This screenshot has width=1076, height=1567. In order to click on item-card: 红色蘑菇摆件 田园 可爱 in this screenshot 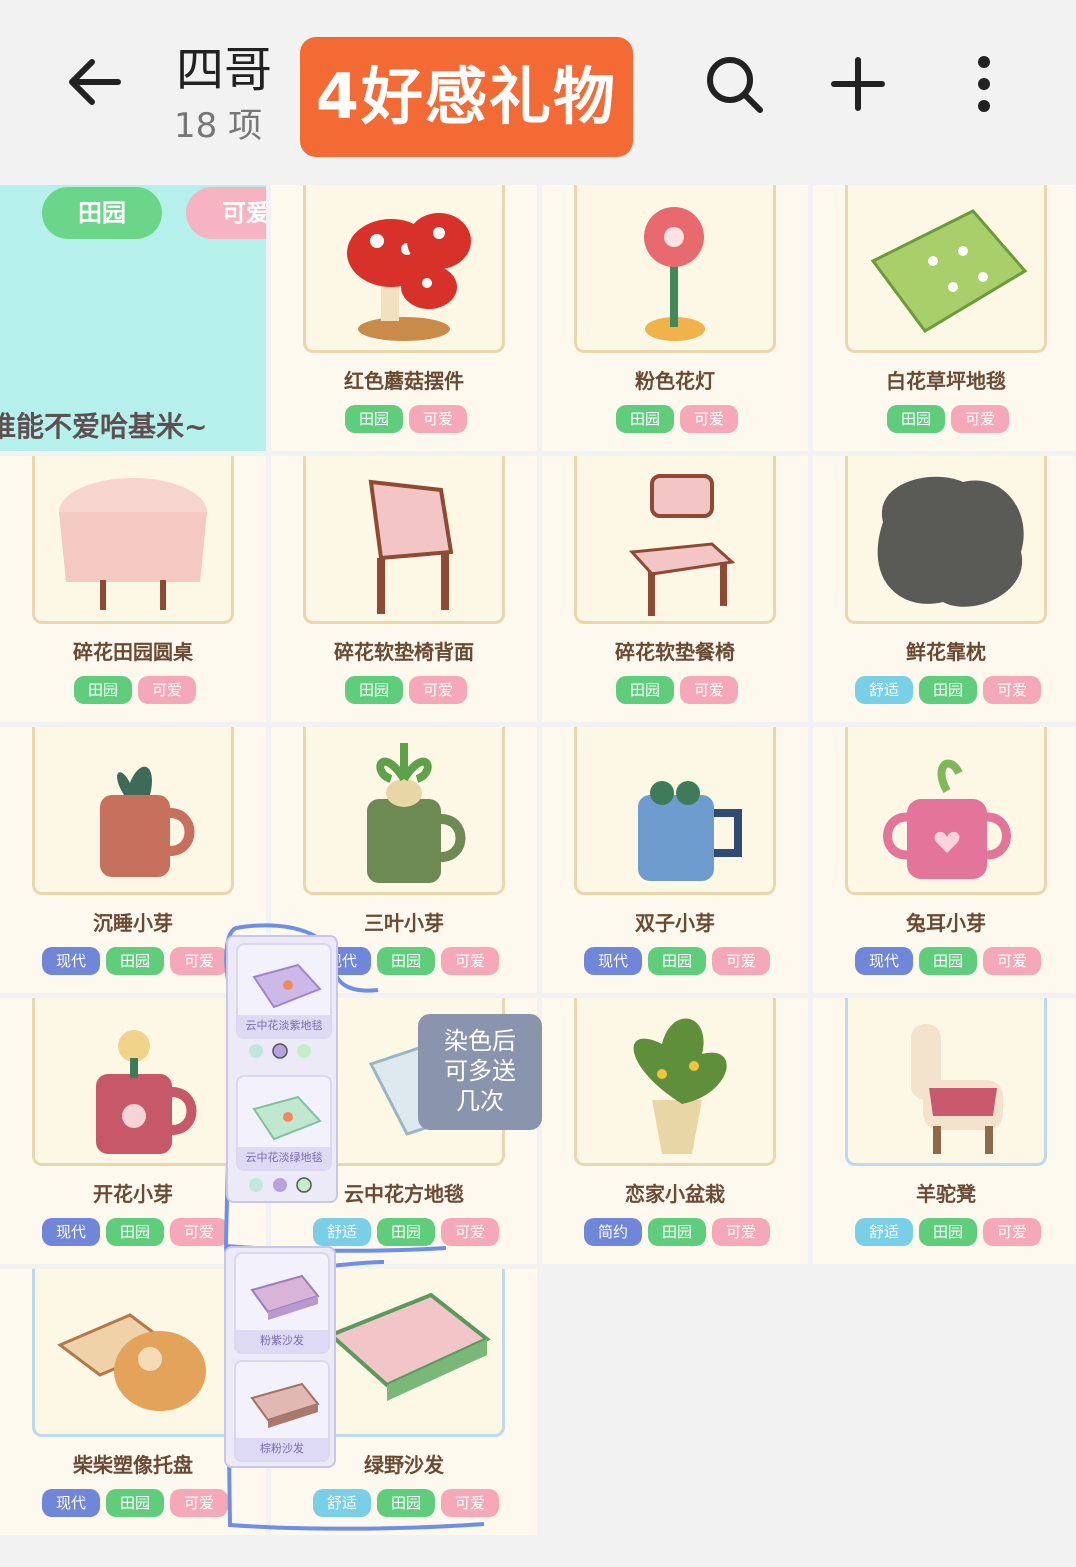, I will do `click(404, 318)`.